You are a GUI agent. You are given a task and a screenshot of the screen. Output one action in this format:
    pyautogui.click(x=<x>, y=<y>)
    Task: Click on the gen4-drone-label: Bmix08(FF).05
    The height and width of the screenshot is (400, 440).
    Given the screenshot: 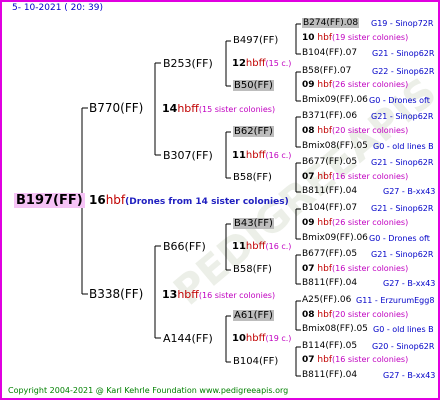 What is the action you would take?
    pyautogui.click(x=335, y=146)
    